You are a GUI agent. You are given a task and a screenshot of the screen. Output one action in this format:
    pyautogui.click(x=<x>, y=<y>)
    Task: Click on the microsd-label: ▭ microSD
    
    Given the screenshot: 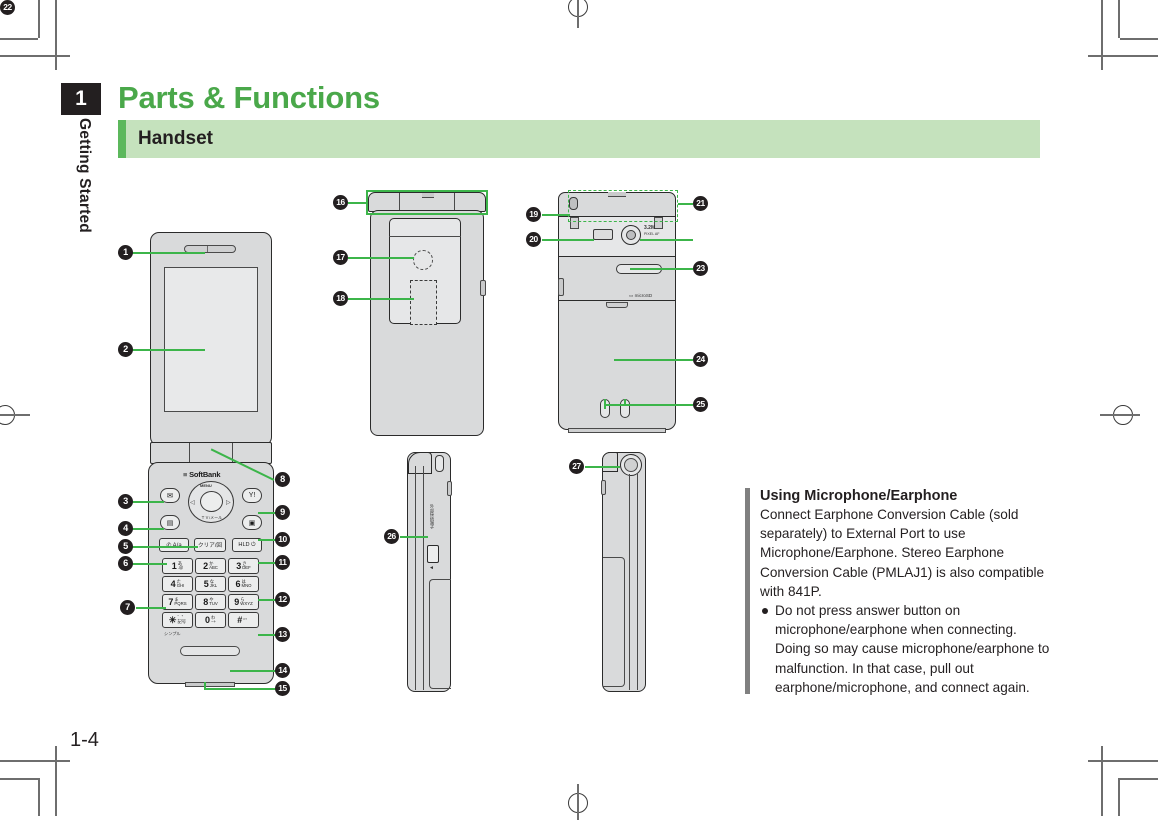 What is the action you would take?
    pyautogui.click(x=641, y=295)
    